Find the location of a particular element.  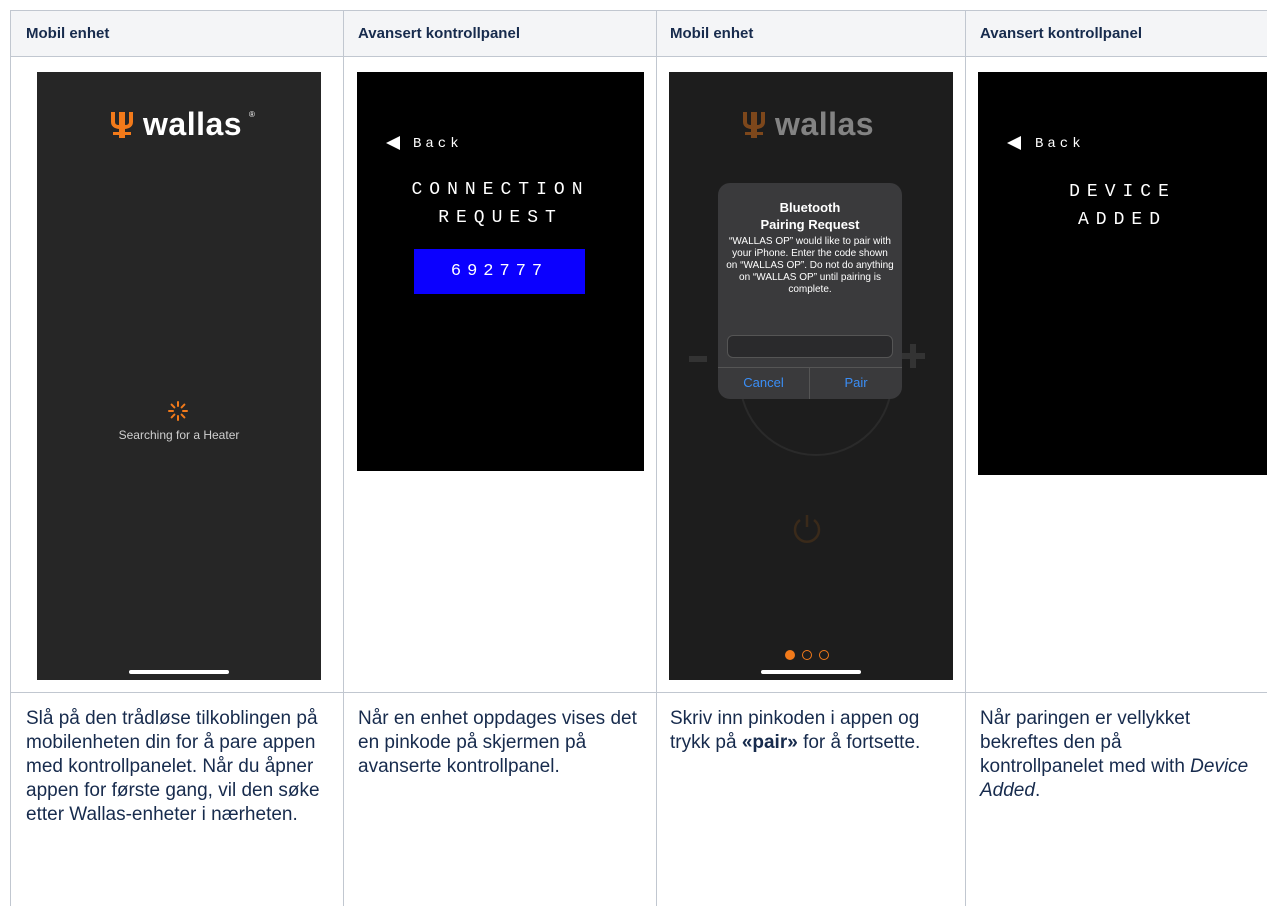

pin-code-box: 692777 is located at coordinates (499, 271).